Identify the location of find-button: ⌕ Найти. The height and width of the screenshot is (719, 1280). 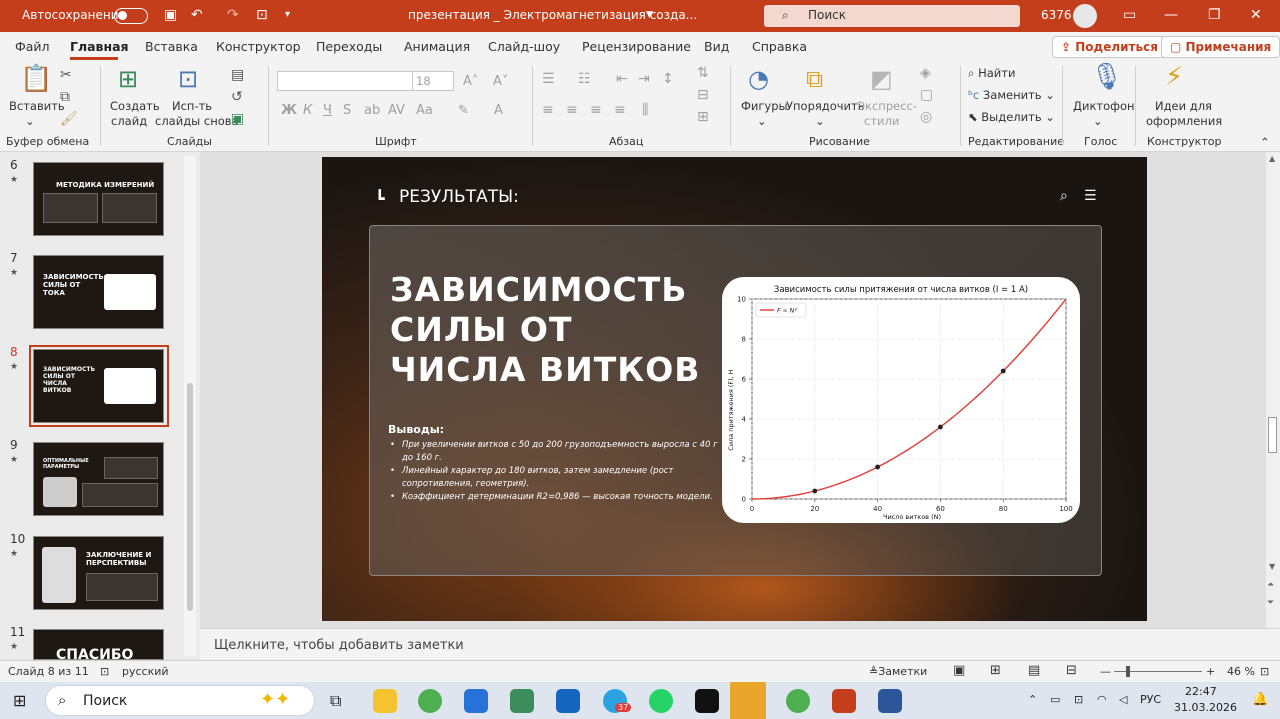
(991, 73).